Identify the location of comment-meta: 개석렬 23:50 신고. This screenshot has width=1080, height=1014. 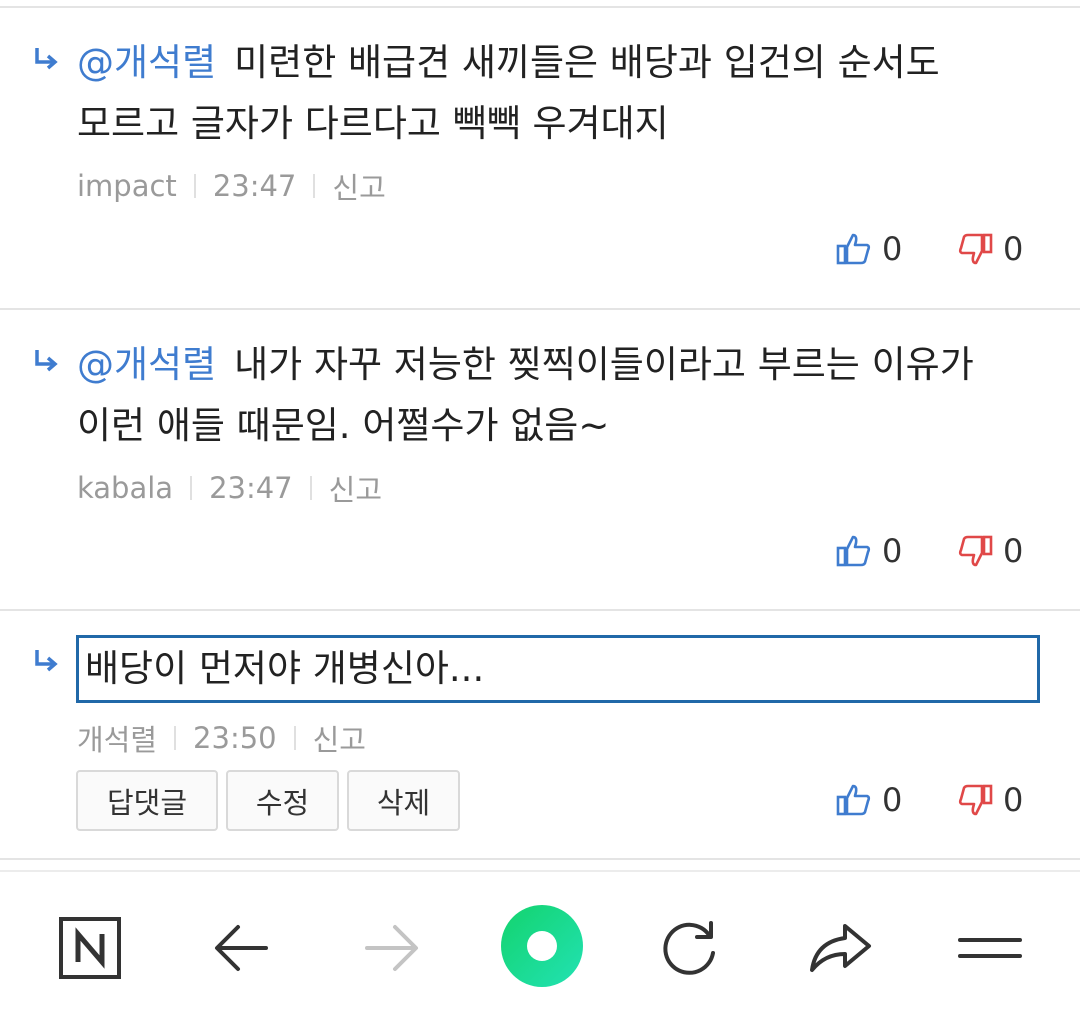
(221, 738).